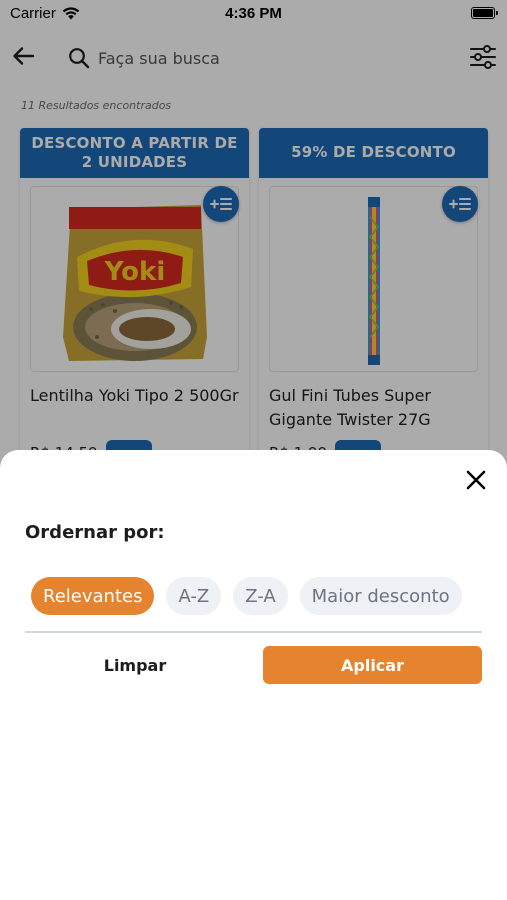 This screenshot has height=900, width=507. Describe the element at coordinates (135, 665) in the screenshot. I see `clear-button: Limpar` at that location.